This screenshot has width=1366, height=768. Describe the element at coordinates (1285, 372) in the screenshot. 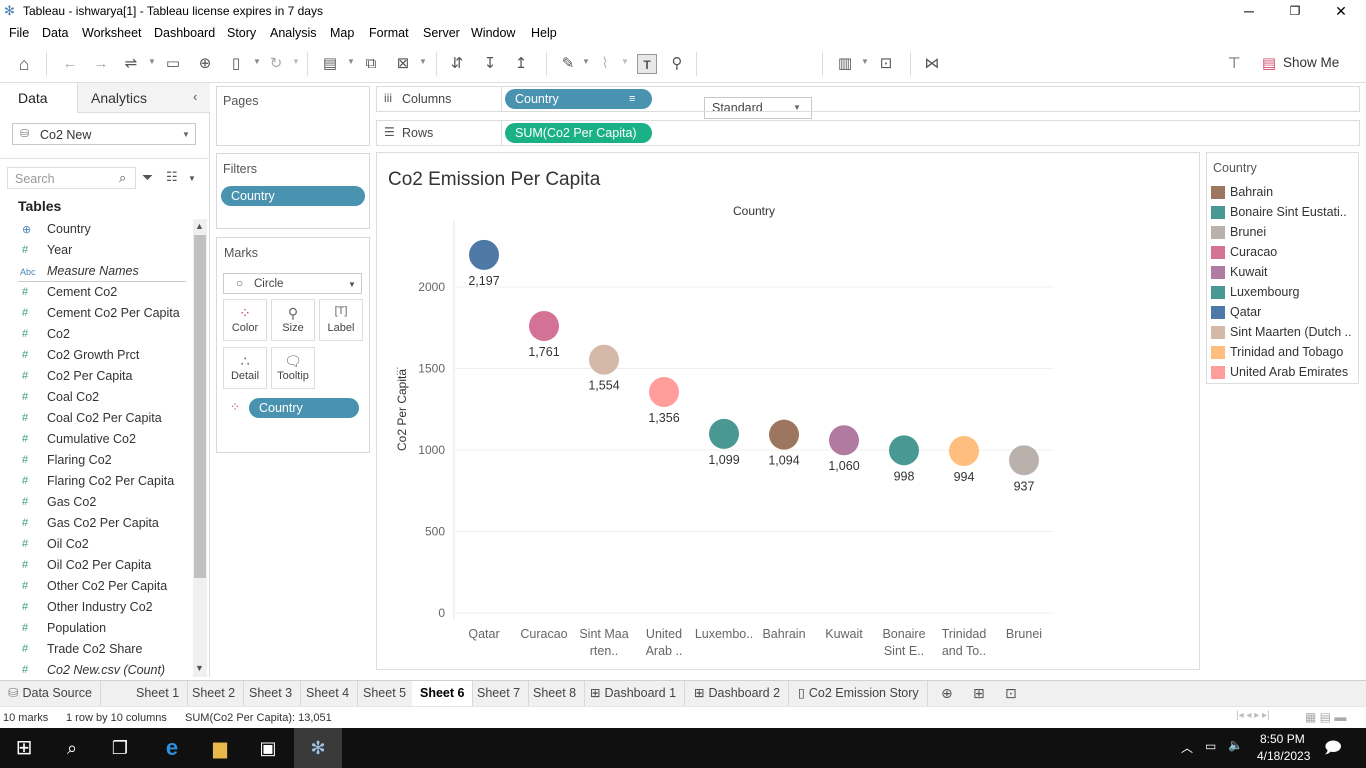

I see `legend-item: United Arab Emirates` at that location.